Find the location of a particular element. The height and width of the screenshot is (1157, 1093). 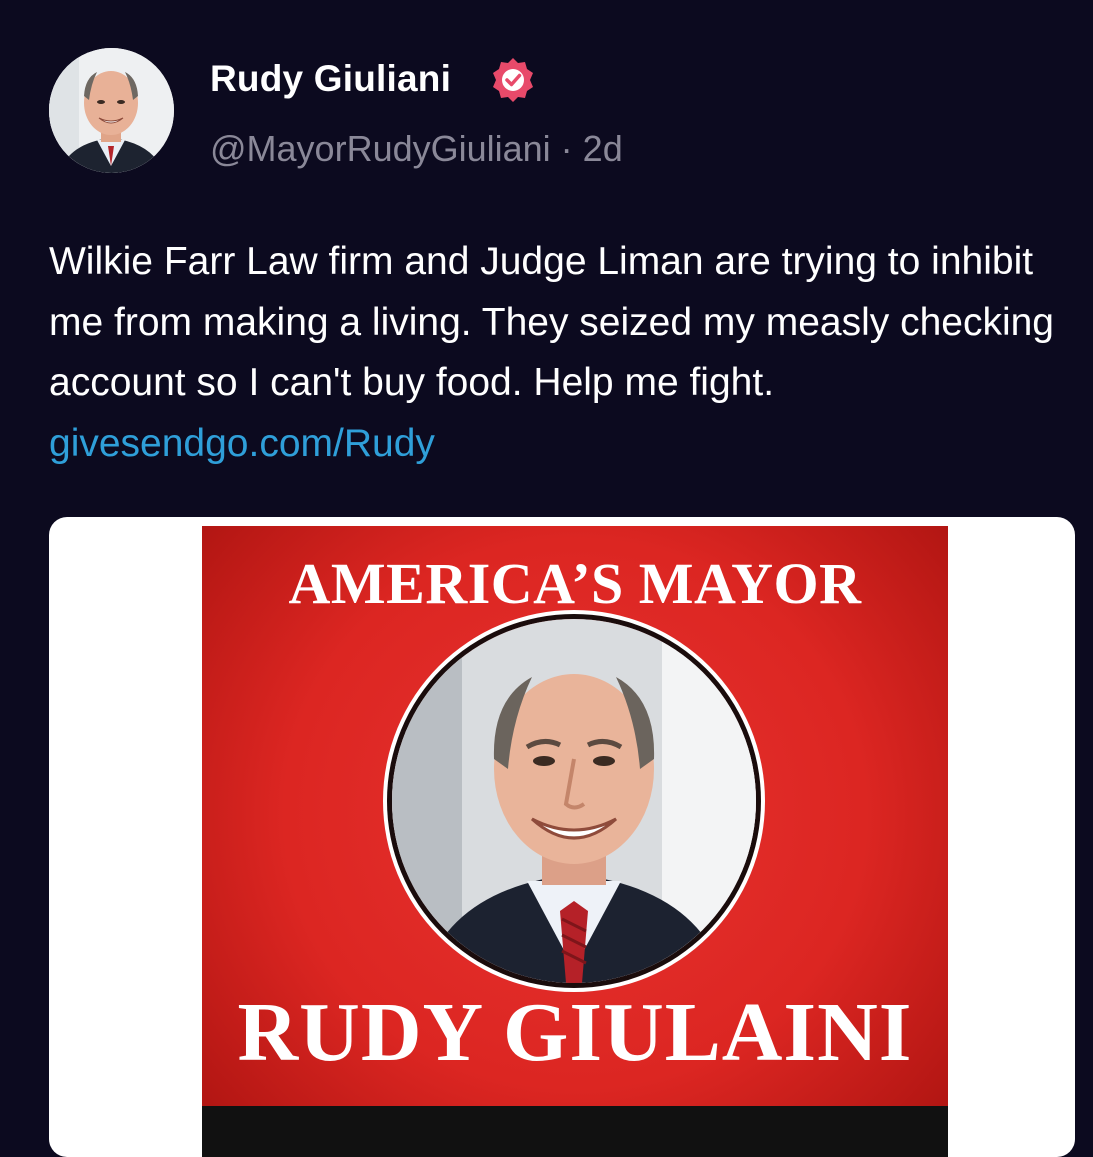

poster-portrait is located at coordinates (574, 801).